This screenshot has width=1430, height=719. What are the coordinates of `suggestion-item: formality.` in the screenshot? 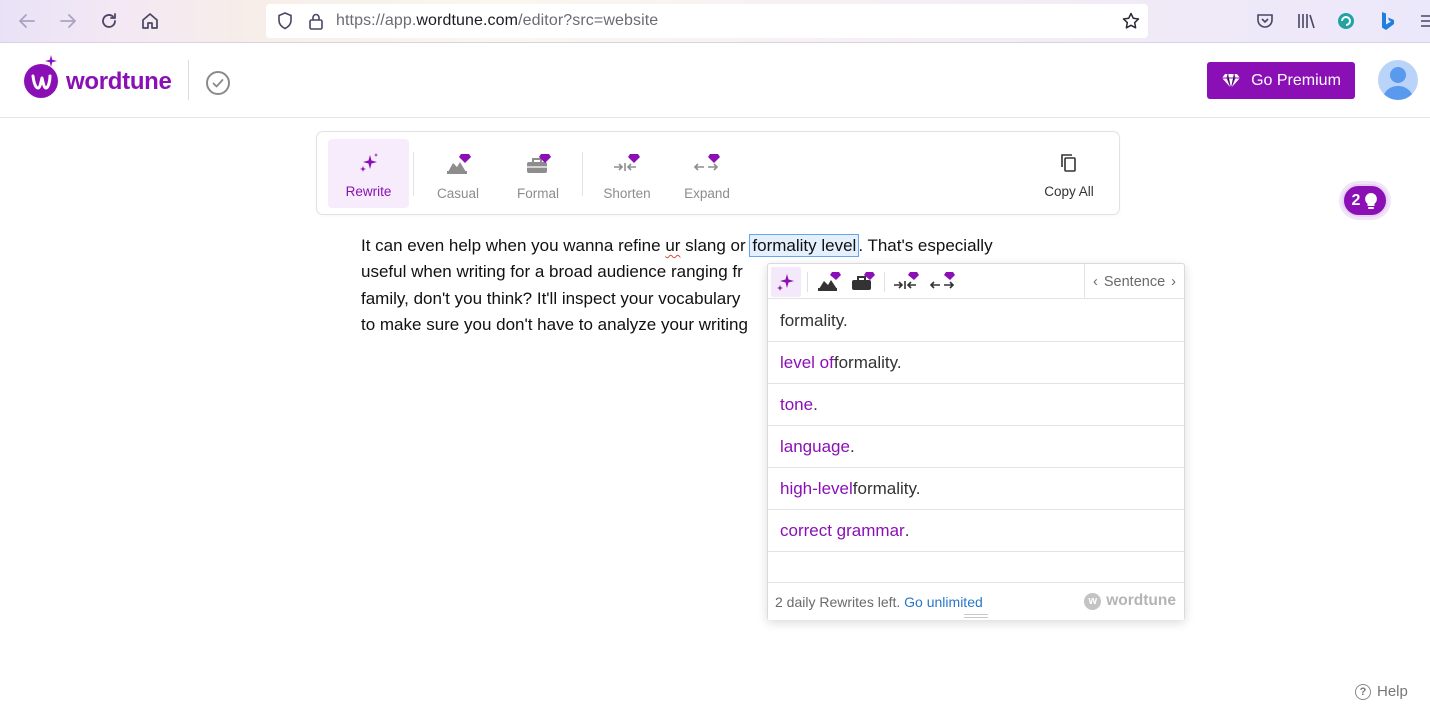 It's located at (976, 321).